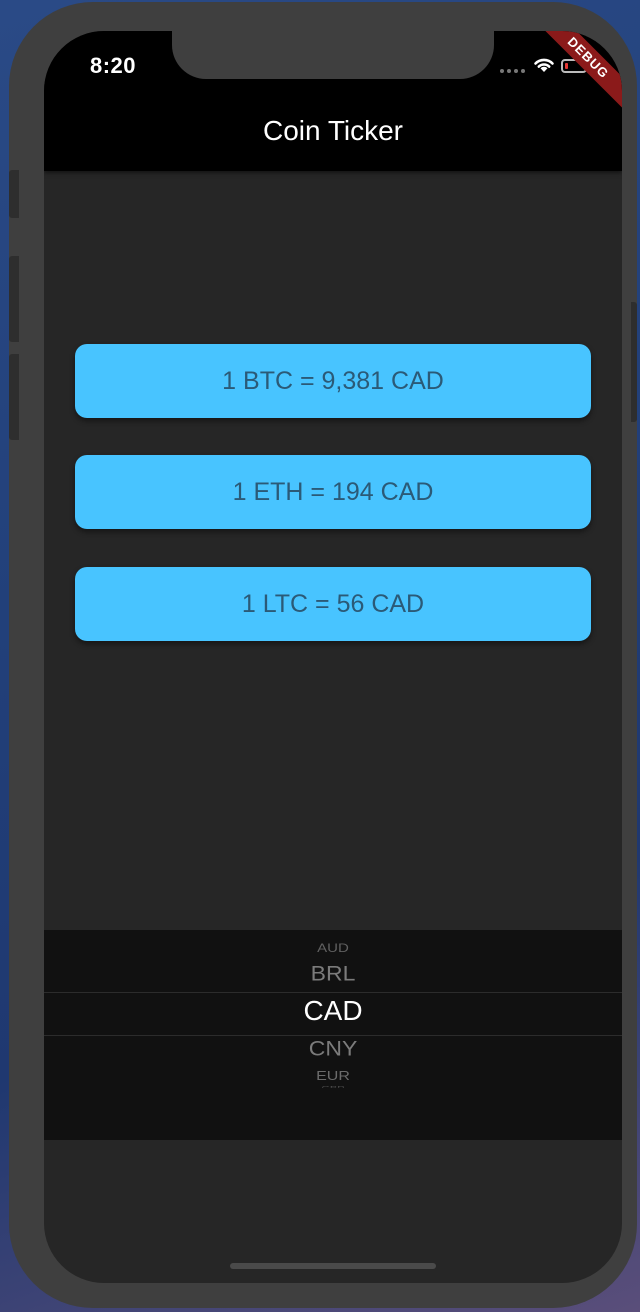 This screenshot has width=640, height=1312. What do you see at coordinates (333, 492) in the screenshot?
I see `eth-rate-card: 1 ETH = 194 CAD` at bounding box center [333, 492].